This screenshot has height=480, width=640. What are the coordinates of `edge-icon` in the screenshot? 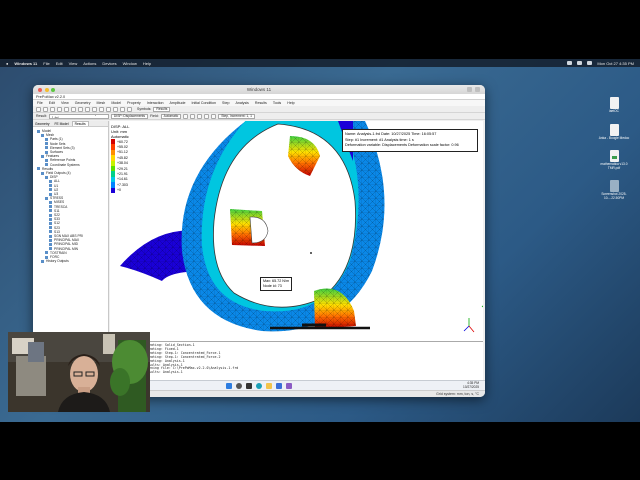 It's located at (259, 385).